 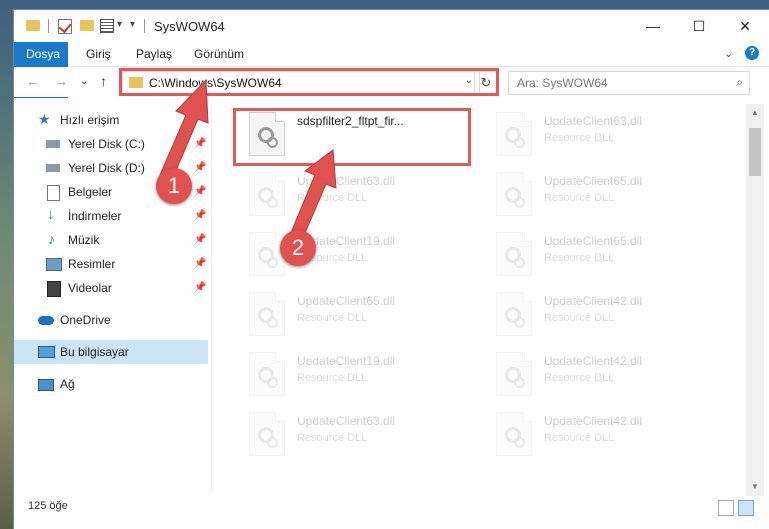 I want to click on sidebar-item-label: Müzik, so click(x=84, y=240).